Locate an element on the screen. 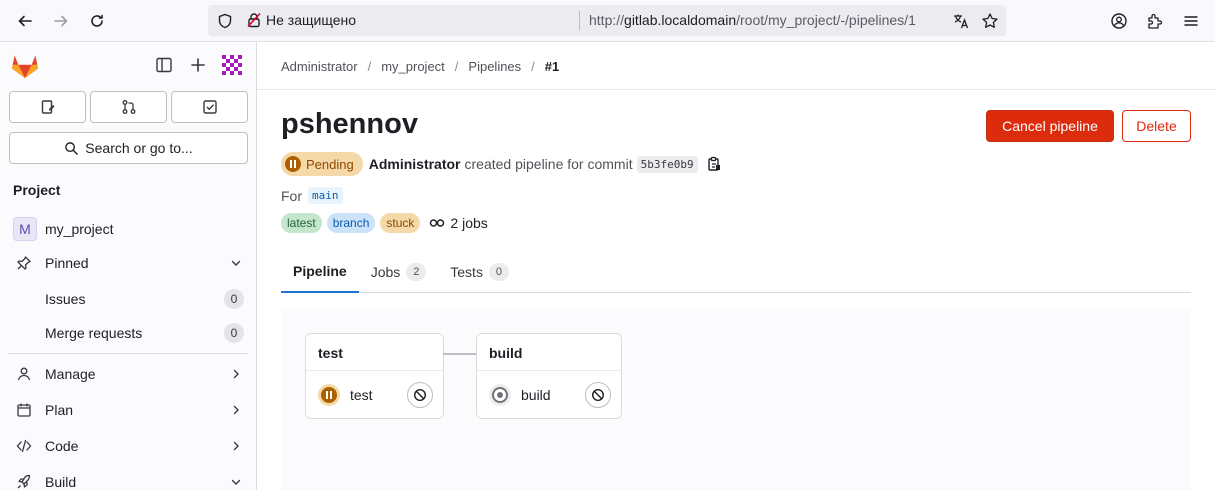  arrow-left-icon is located at coordinates (25, 21).